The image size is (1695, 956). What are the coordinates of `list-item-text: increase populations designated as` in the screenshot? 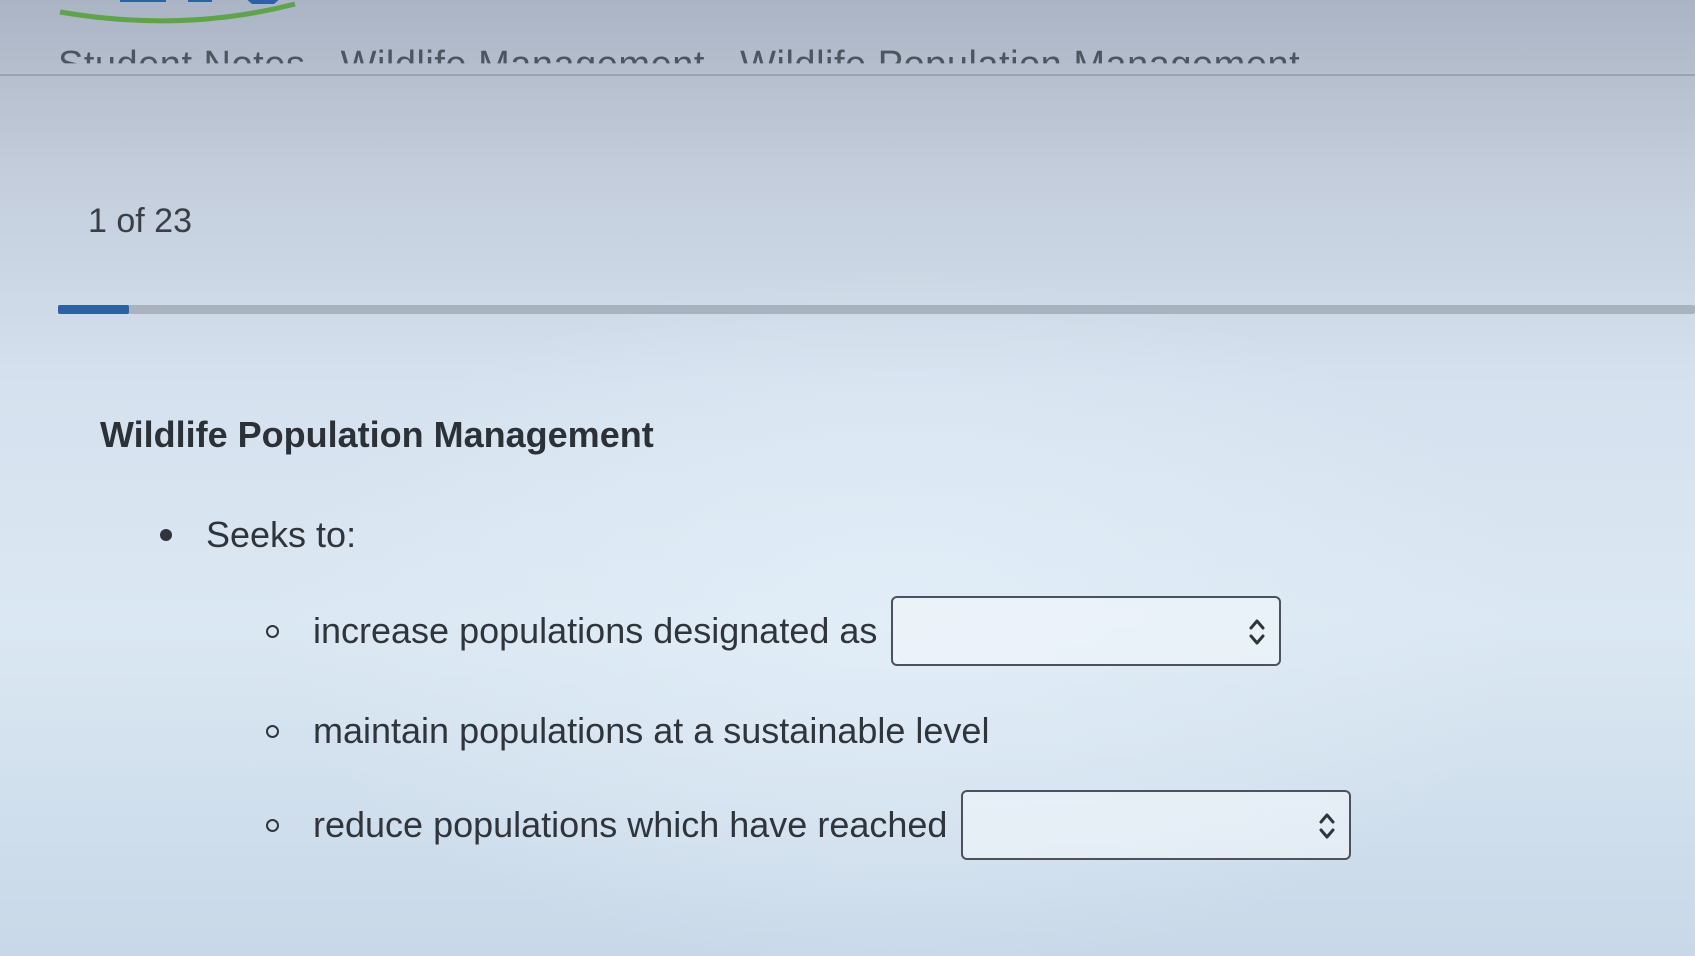 It's located at (595, 630).